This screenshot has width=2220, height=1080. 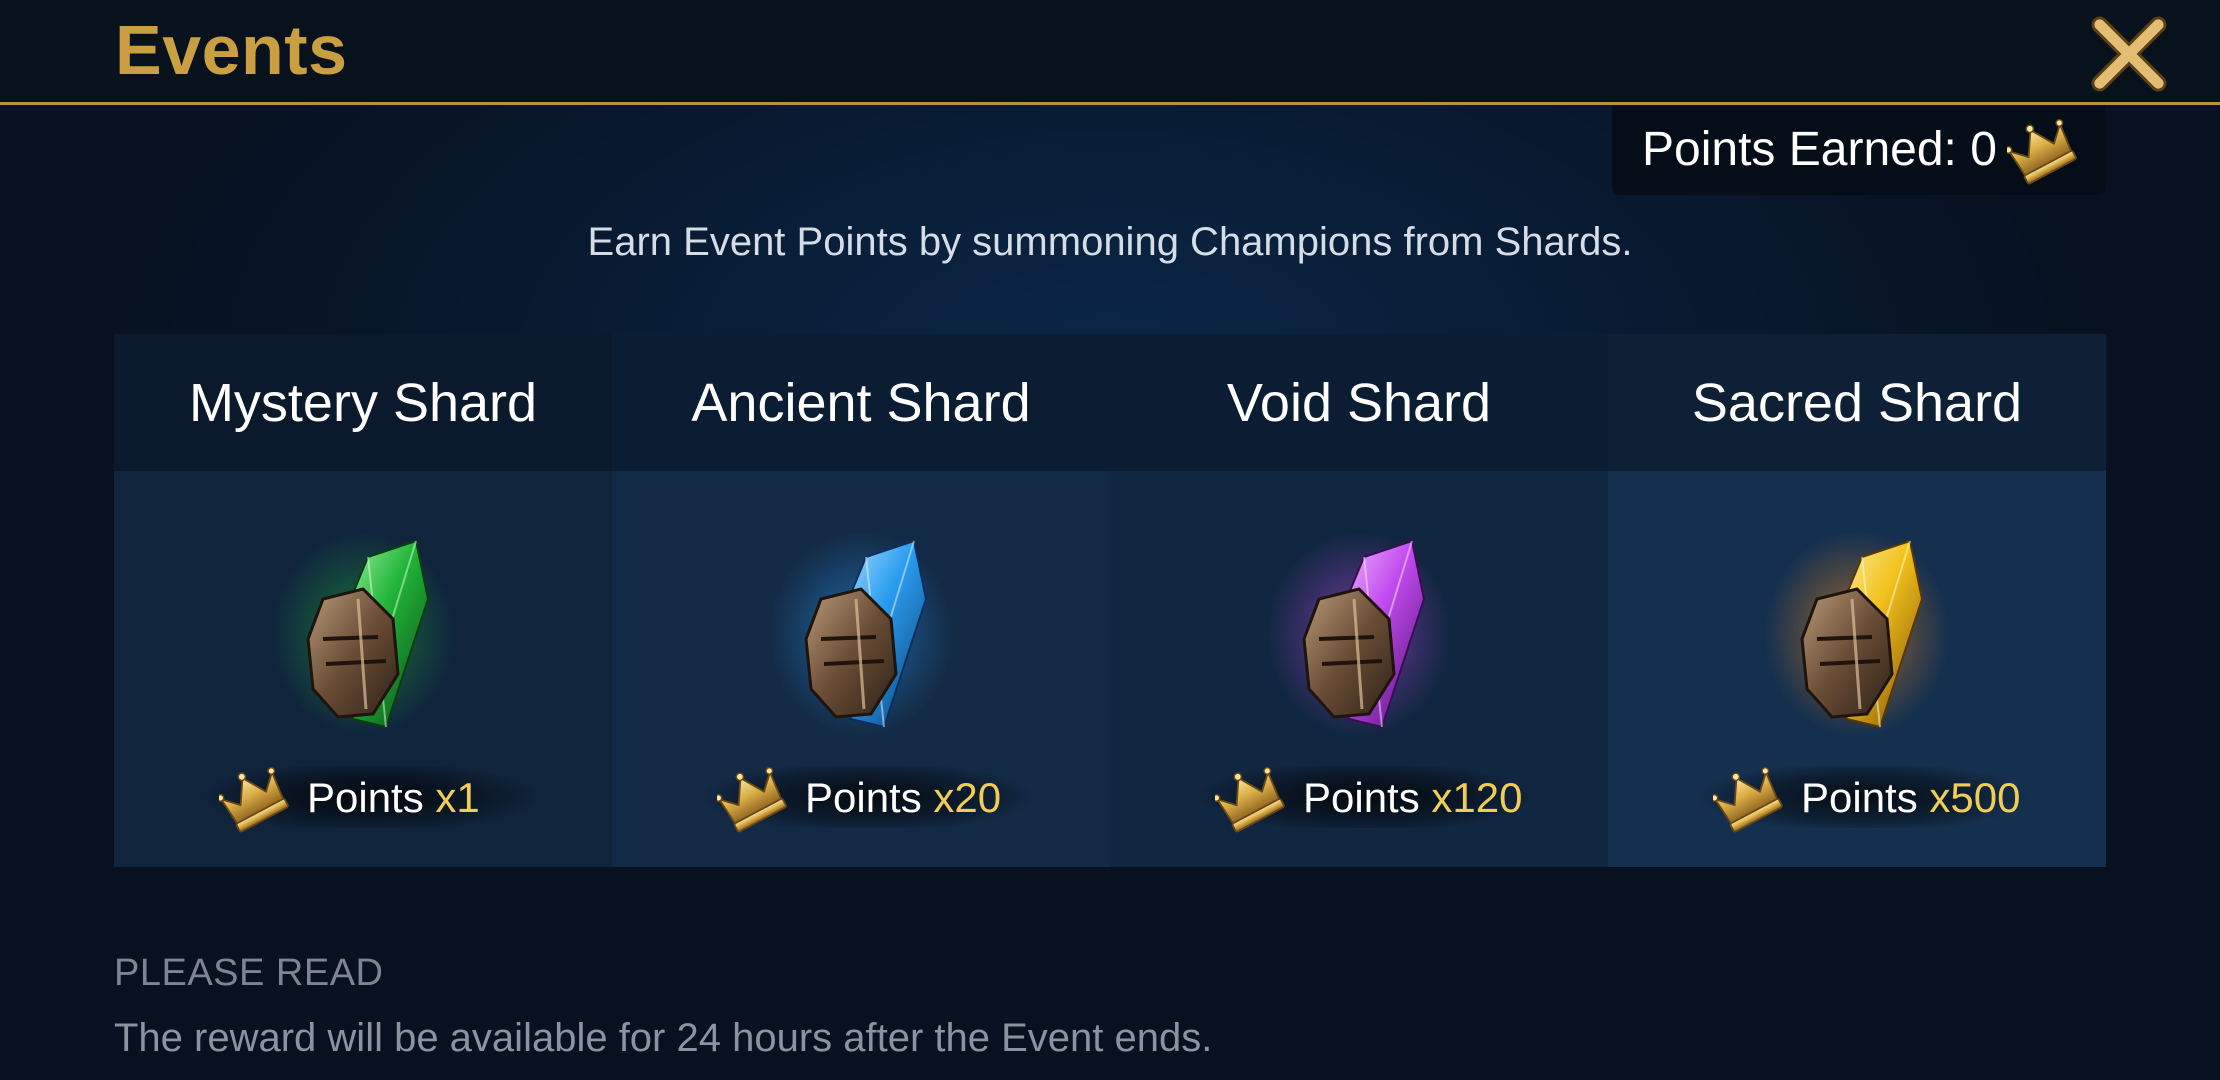 I want to click on points-row: Points x1, so click(x=363, y=797).